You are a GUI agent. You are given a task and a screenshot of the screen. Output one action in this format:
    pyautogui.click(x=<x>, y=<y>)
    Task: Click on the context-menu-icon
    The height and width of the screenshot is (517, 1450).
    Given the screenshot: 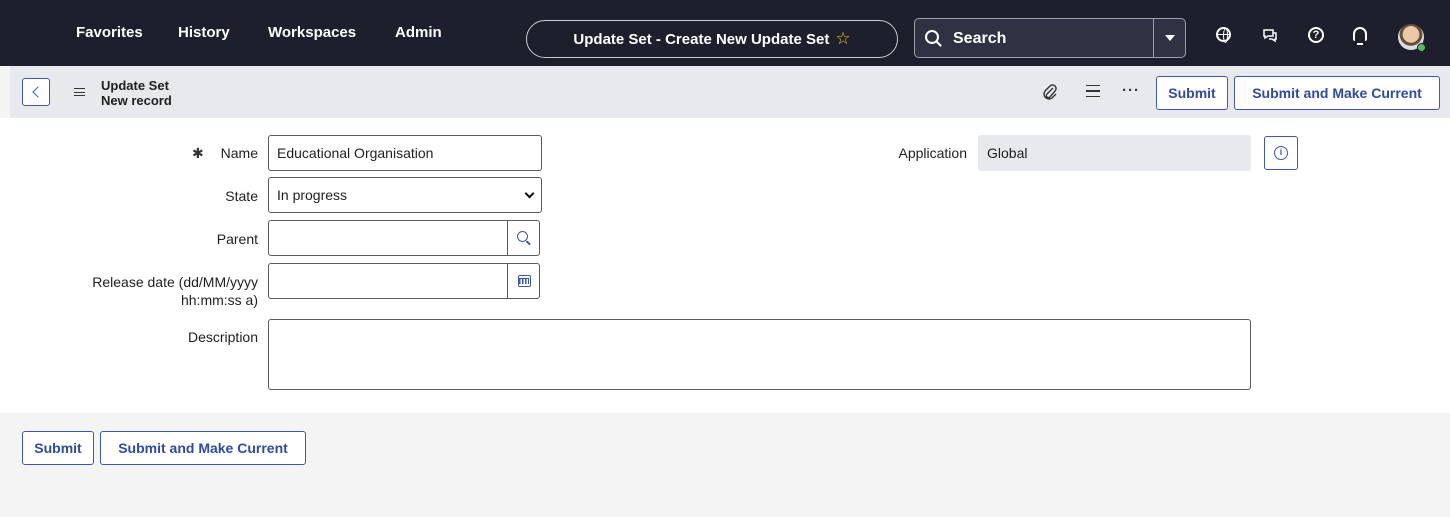 What is the action you would take?
    pyautogui.click(x=79, y=92)
    